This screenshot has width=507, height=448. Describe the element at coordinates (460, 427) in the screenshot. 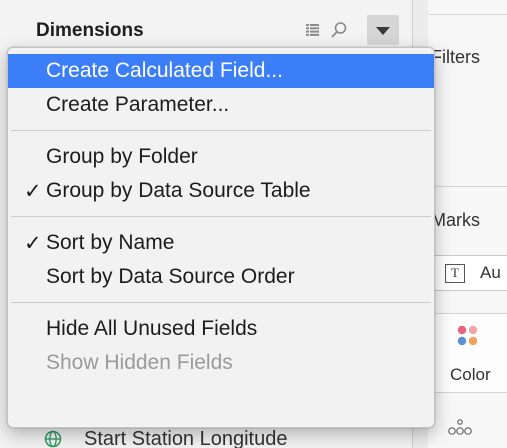

I see `size-icon` at that location.